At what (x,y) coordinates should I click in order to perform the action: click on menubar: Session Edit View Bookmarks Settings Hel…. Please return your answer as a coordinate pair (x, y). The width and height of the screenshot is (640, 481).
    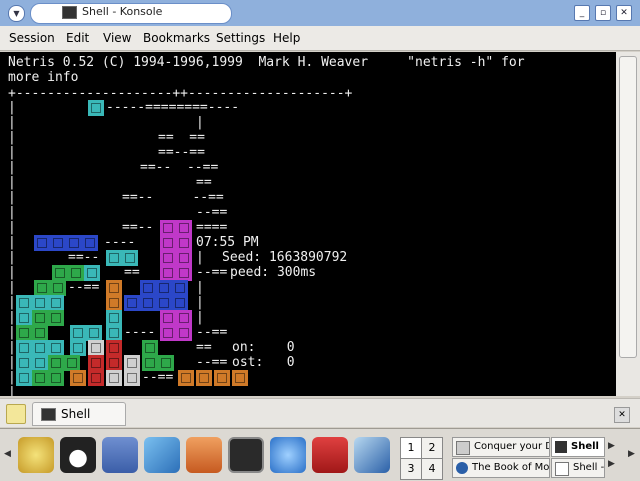
    Looking at the image, I should click on (320, 38).